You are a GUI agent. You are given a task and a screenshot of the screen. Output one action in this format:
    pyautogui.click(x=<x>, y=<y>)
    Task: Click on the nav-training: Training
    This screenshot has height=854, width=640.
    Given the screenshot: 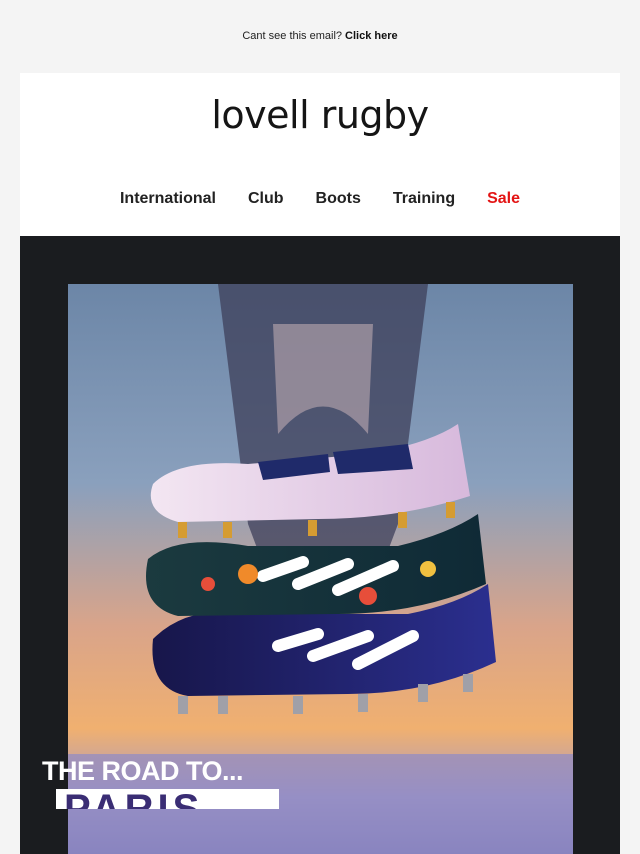 What is the action you would take?
    pyautogui.click(x=424, y=199)
    